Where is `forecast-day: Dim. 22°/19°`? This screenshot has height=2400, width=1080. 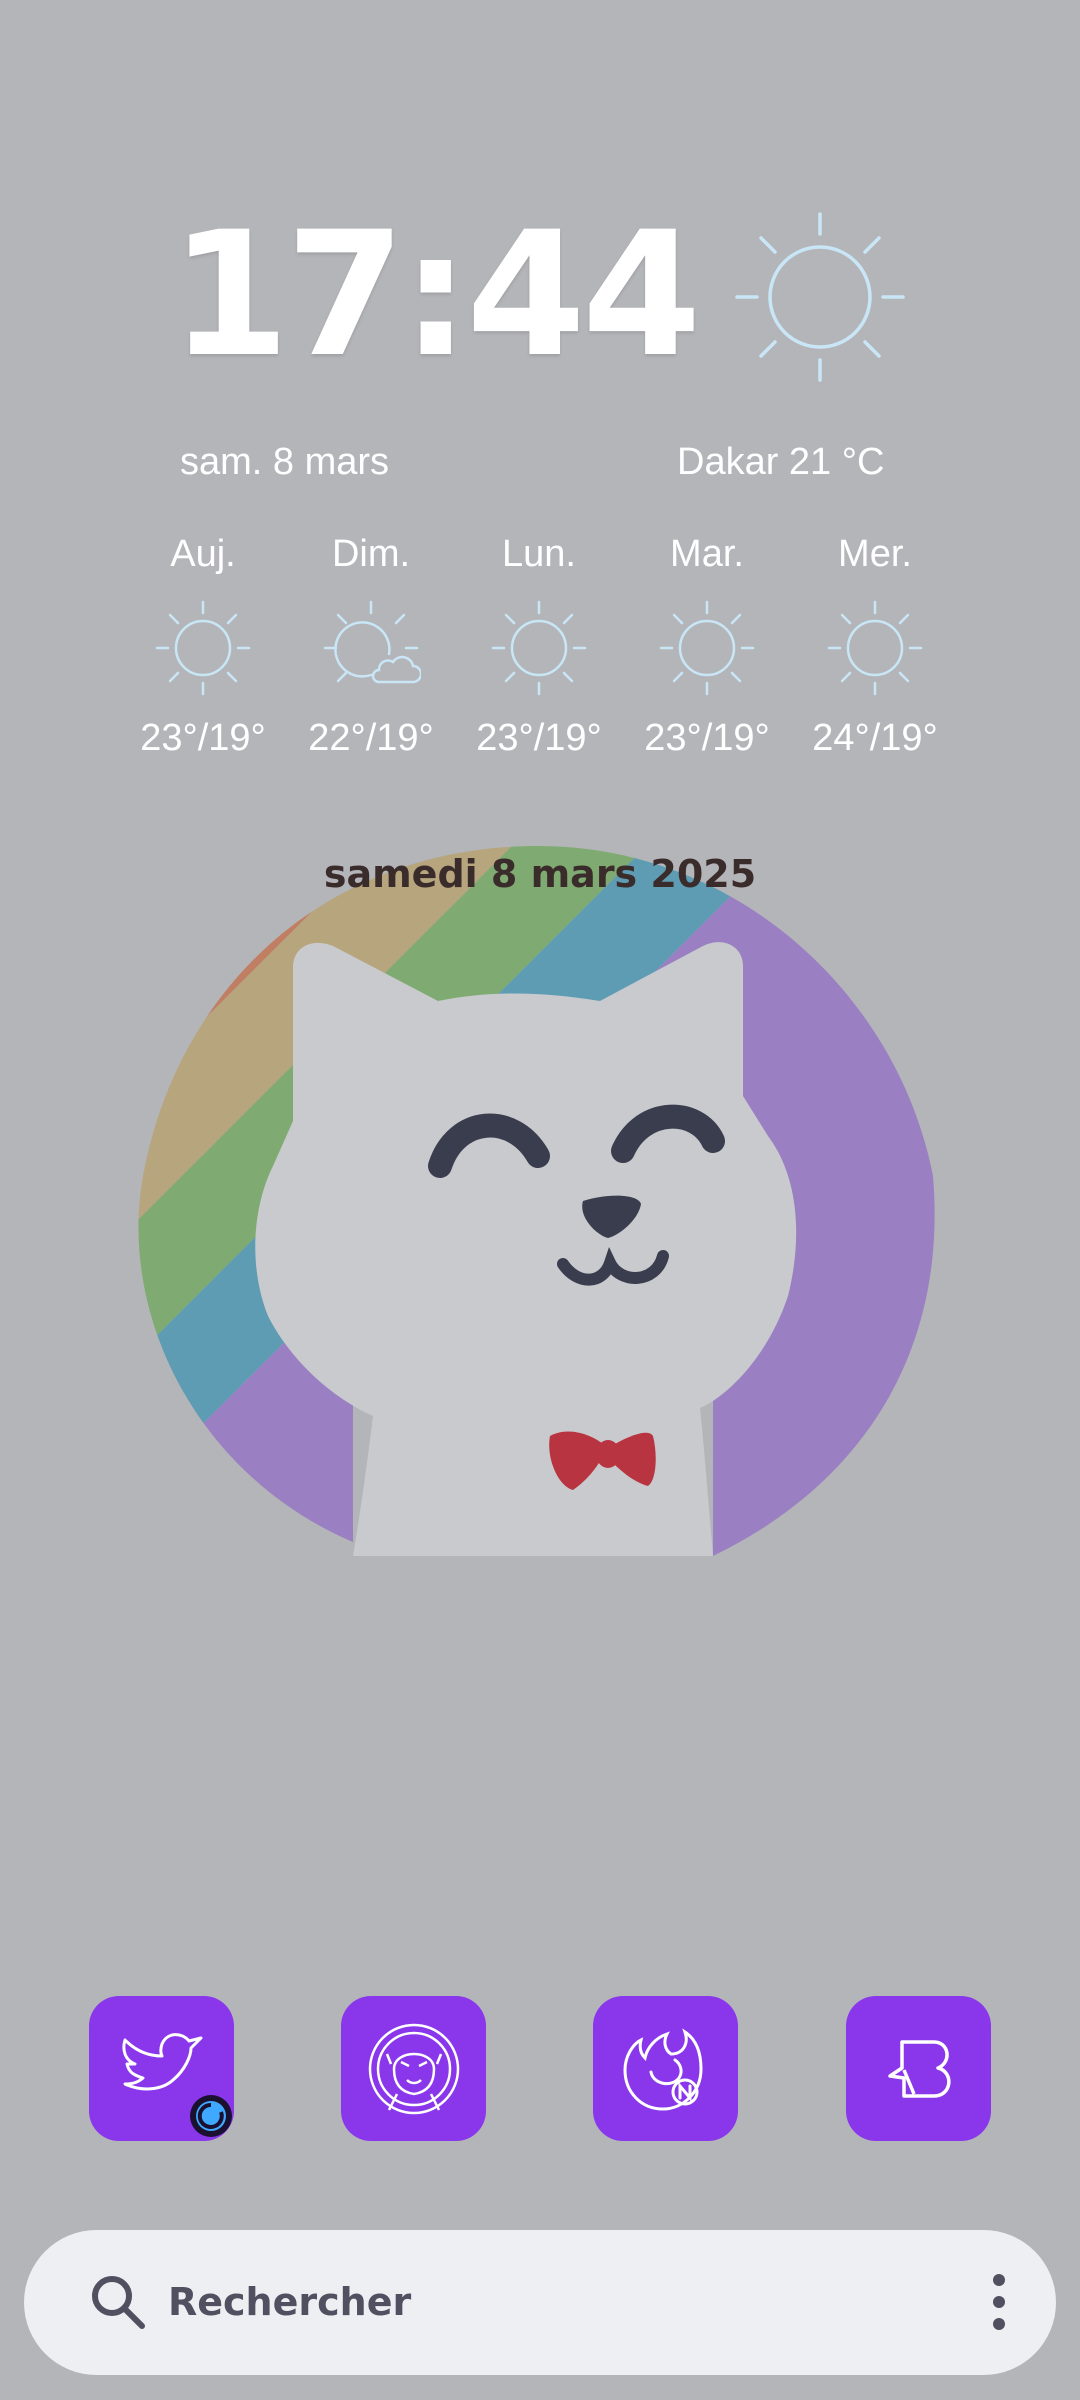
forecast-day: Dim. 22°/19° is located at coordinates (371, 650).